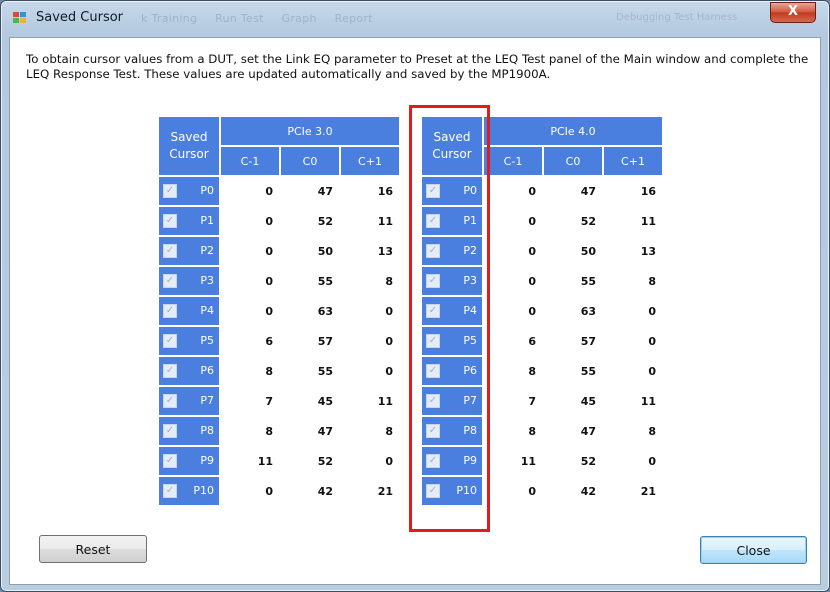  What do you see at coordinates (633, 161) in the screenshot?
I see `column-header: C+1` at bounding box center [633, 161].